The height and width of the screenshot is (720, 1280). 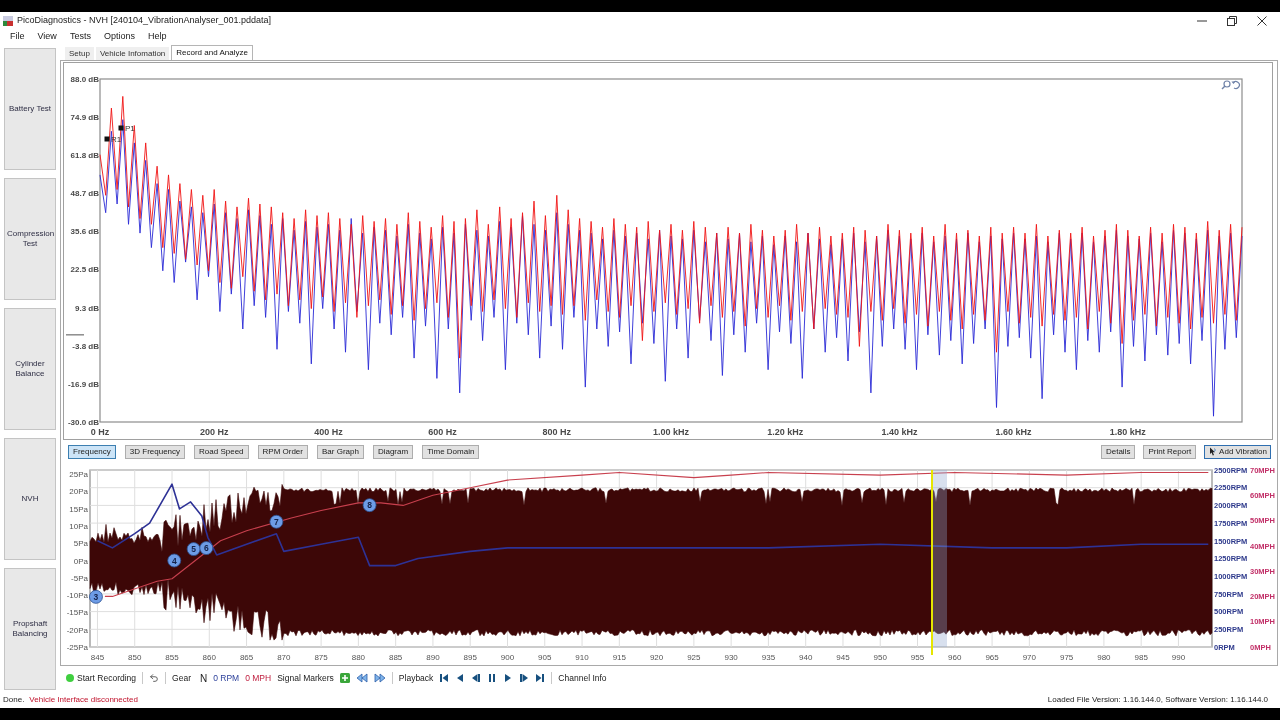 I want to click on step-back-icon, so click(x=476, y=678).